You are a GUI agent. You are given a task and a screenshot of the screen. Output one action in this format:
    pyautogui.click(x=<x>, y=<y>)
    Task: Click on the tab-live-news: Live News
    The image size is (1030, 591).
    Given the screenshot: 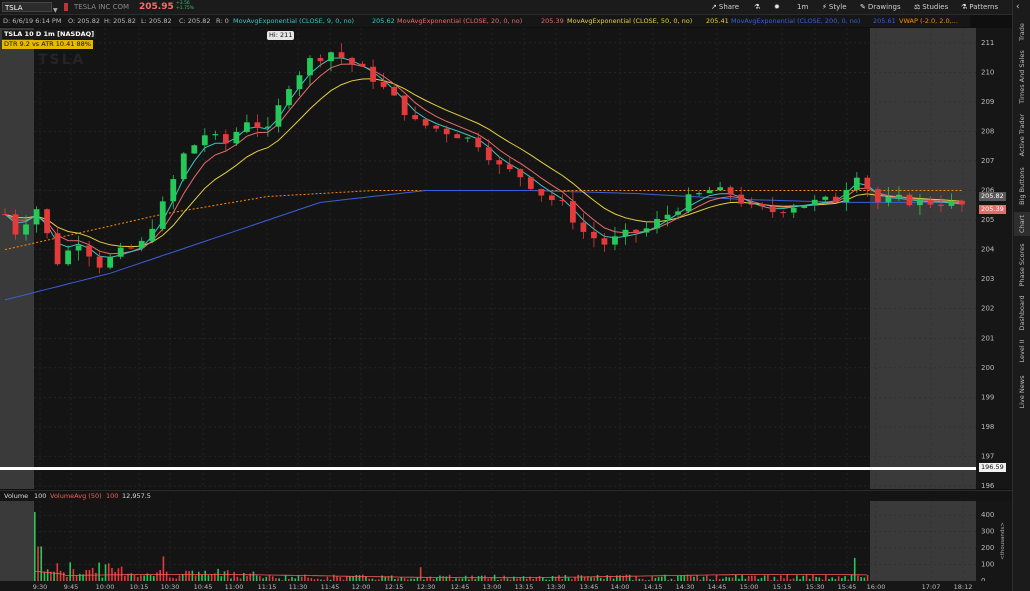 What is the action you would take?
    pyautogui.click(x=1022, y=392)
    